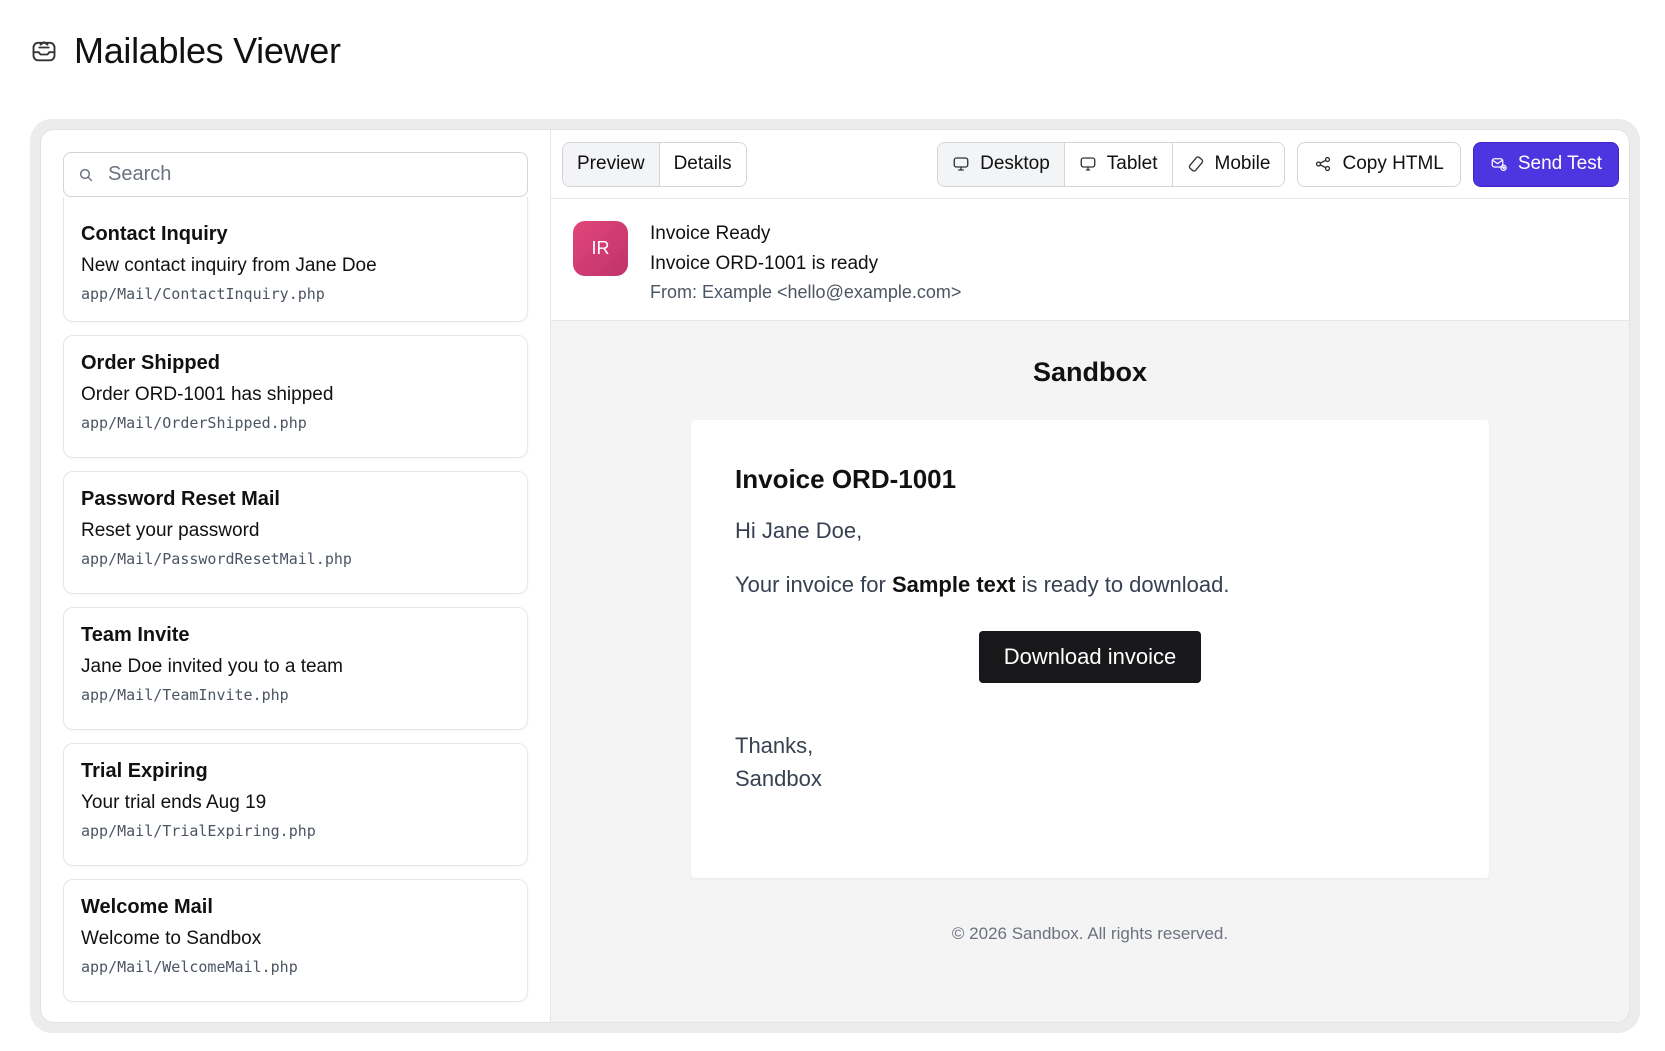  Describe the element at coordinates (144, 771) in the screenshot. I see `mailable-name: Trial Expiring` at that location.